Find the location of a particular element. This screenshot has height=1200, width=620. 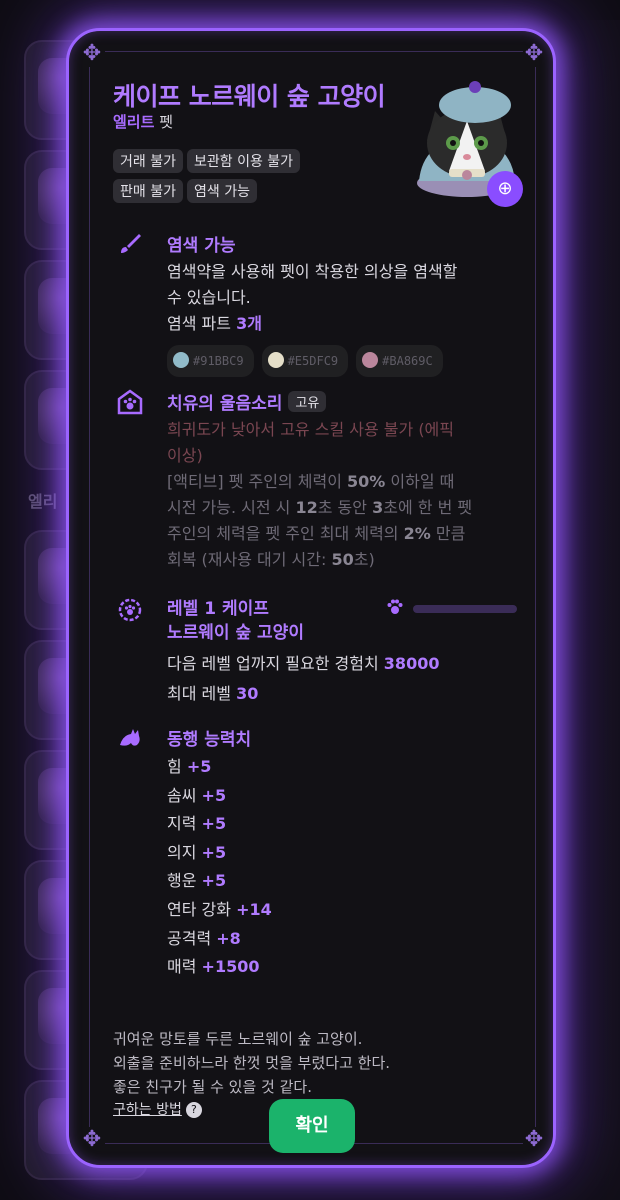

dye-color-list: #91BBC9 #E5DFC9 #BA869C is located at coordinates (312, 361).